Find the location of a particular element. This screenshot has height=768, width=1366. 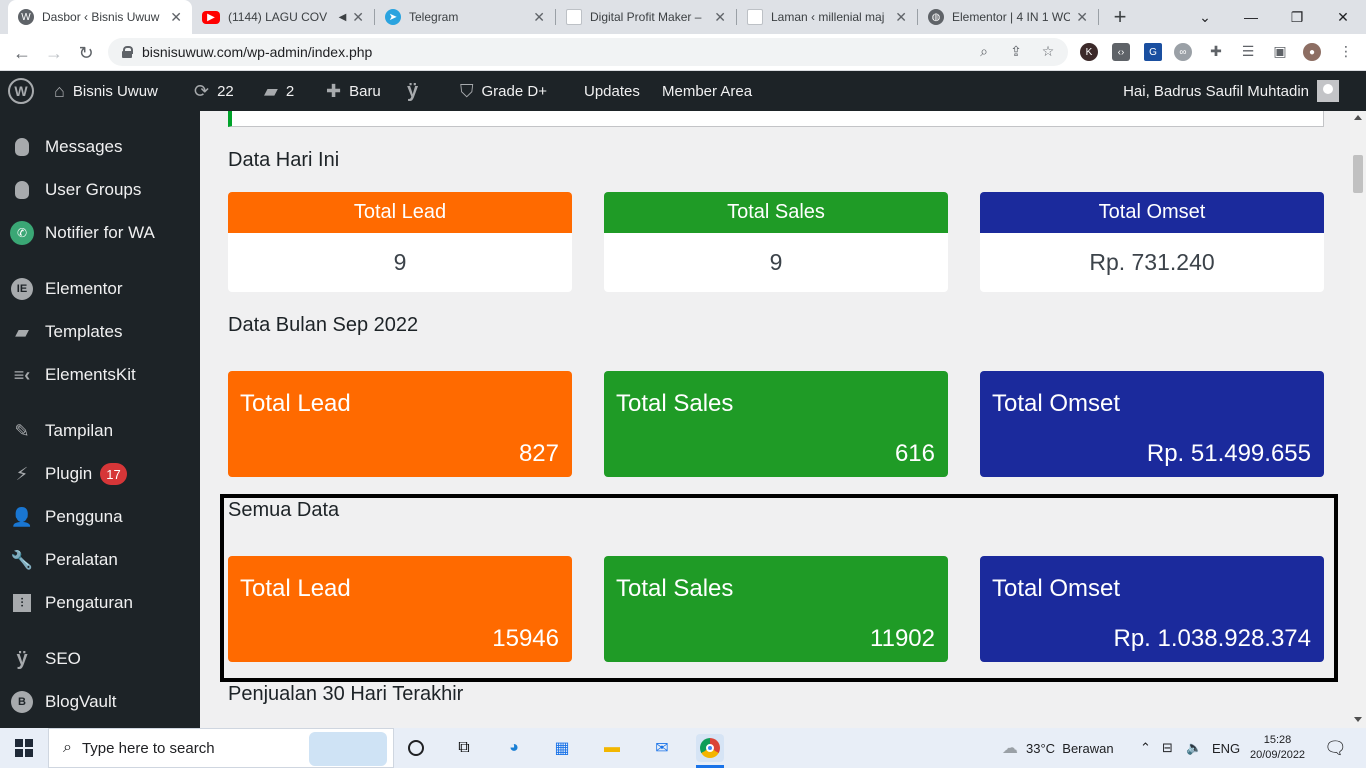

browser-tab-digital-profit: Digital Profit Maker – ✕ is located at coordinates (646, 17).